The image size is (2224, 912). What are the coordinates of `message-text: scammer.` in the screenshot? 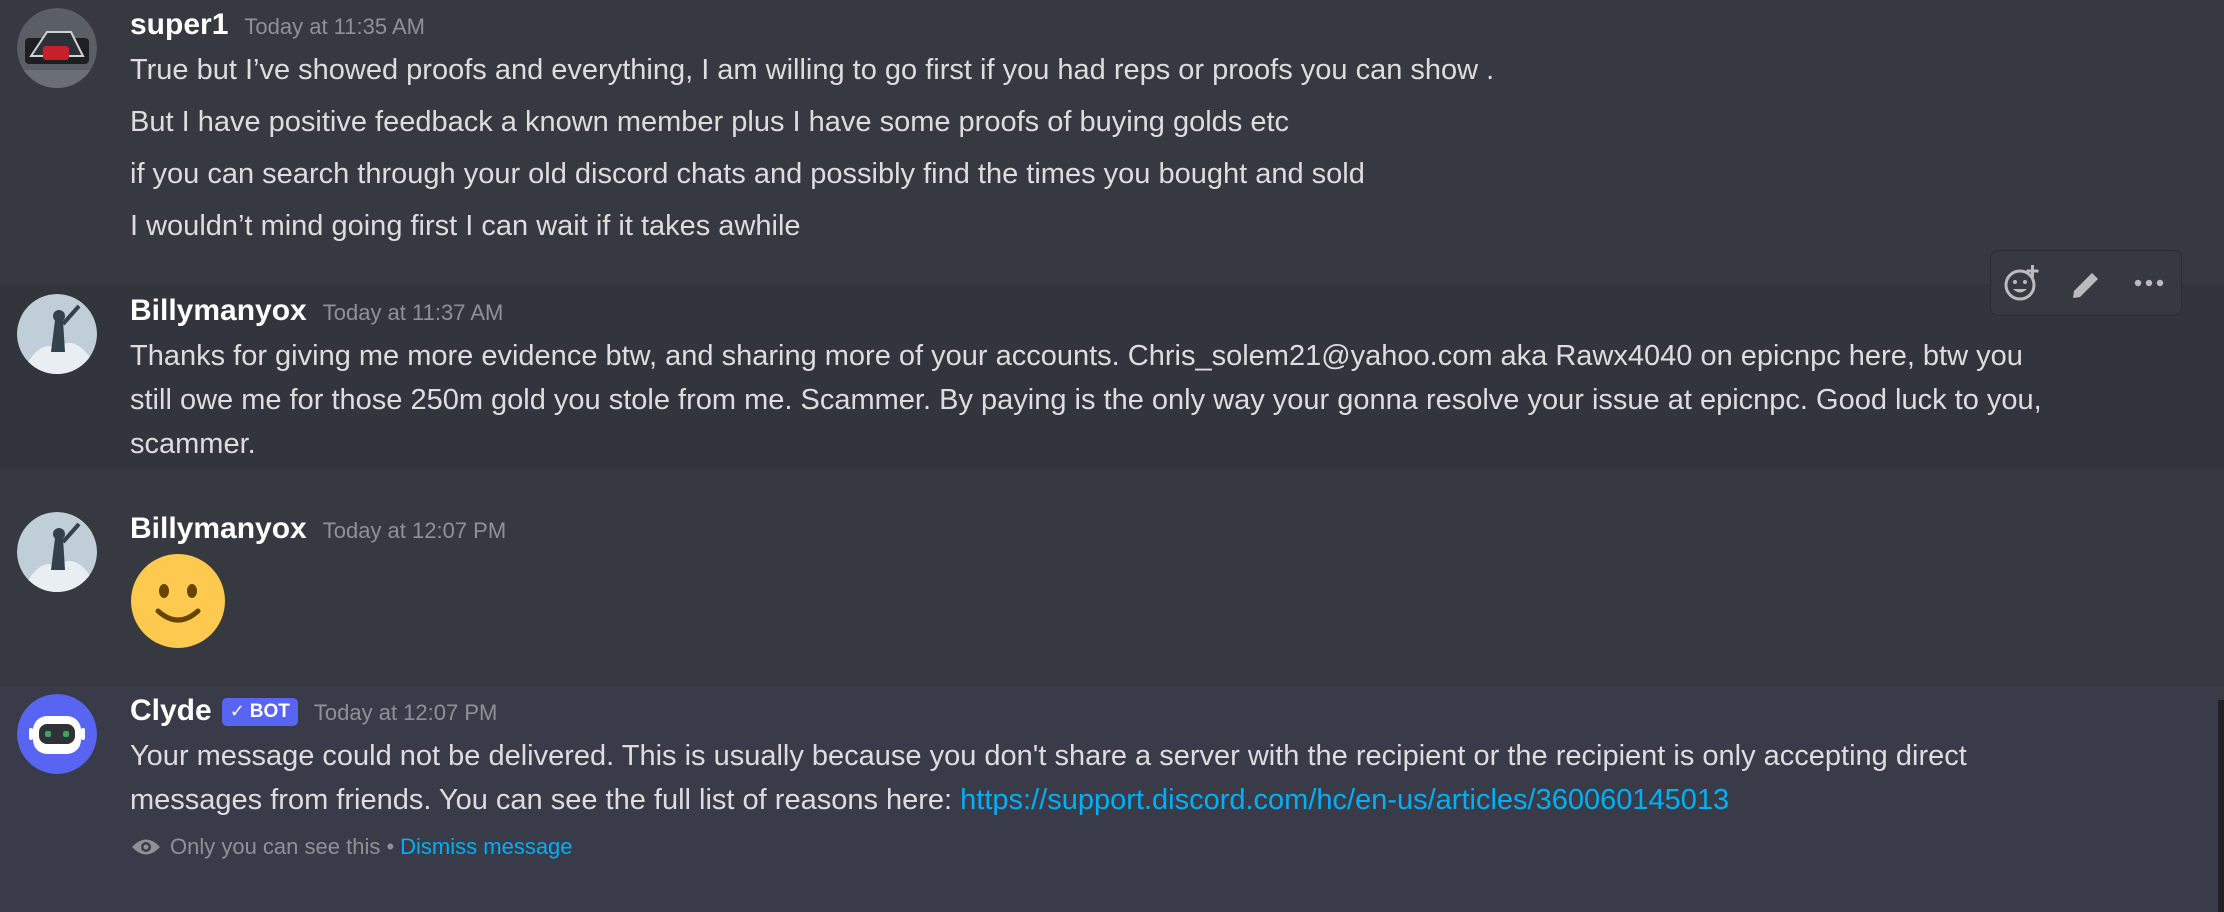 It's located at (193, 444).